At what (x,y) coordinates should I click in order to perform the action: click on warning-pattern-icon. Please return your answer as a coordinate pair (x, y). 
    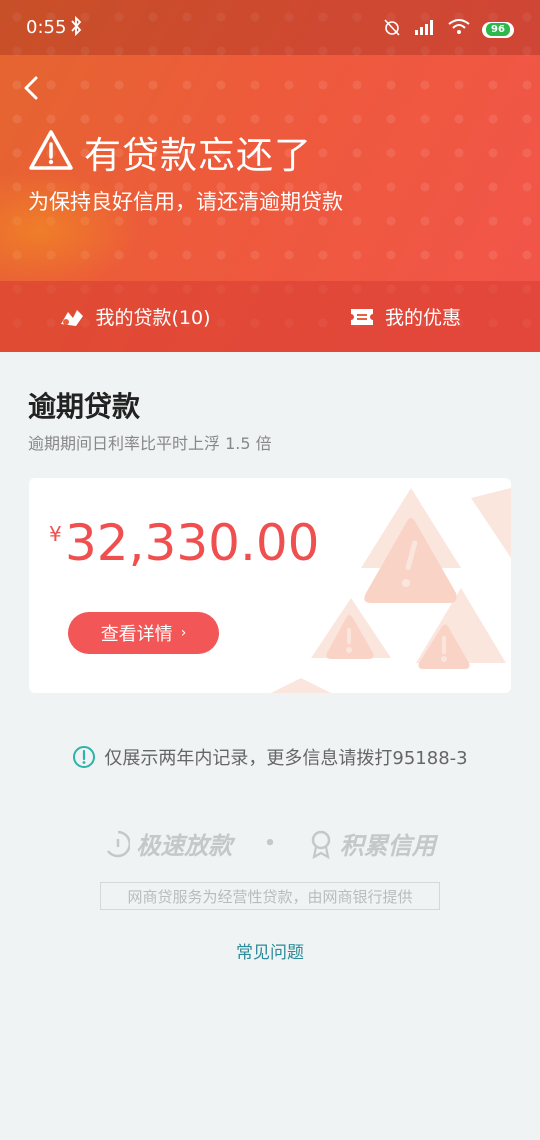
    Looking at the image, I should click on (391, 590).